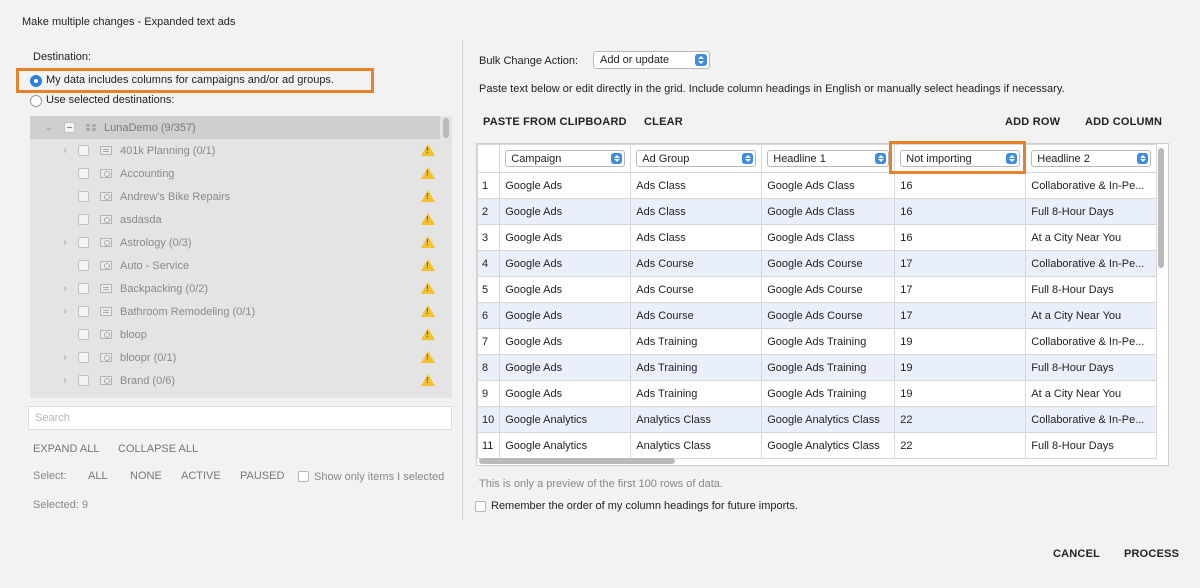  Describe the element at coordinates (235, 127) in the screenshot. I see `tree-item-account: ⌄ LunaDemo (9/357)` at that location.